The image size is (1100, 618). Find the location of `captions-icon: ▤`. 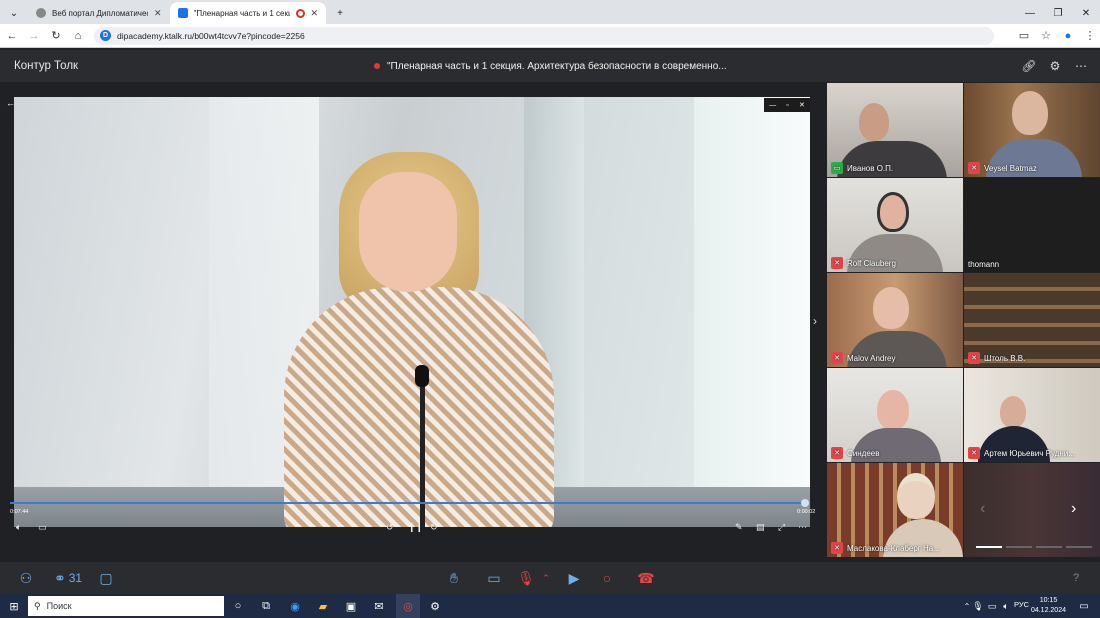

captions-icon: ▤ is located at coordinates (760, 527).